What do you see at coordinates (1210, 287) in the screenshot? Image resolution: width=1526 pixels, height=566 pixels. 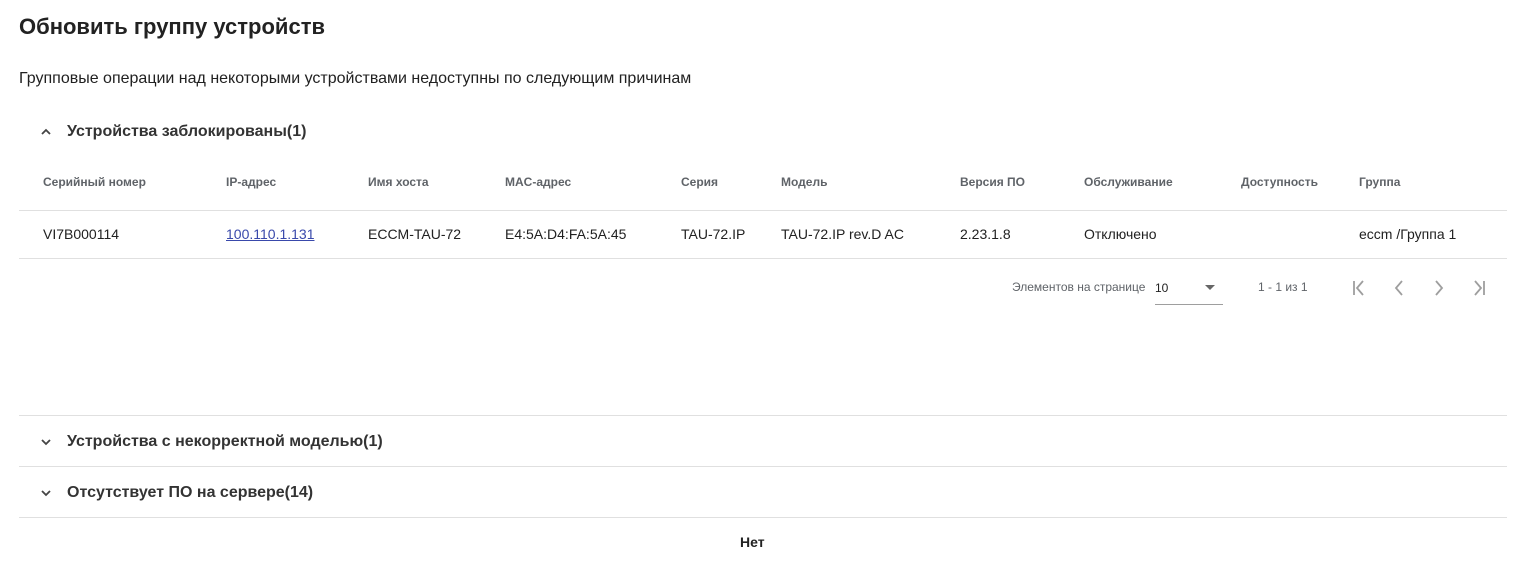 I see `dropdown-arrow-icon` at bounding box center [1210, 287].